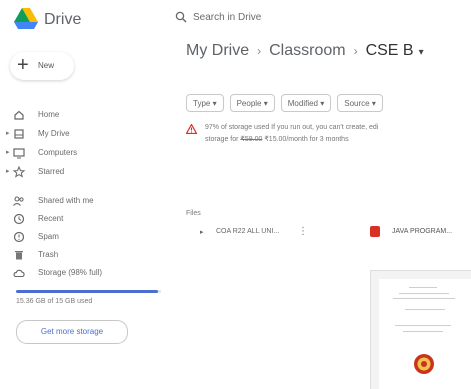 Image resolution: width=471 pixels, height=389 pixels. What do you see at coordinates (87, 154) in the screenshot?
I see `sidebar-item-computers: ▸ Computers` at bounding box center [87, 154].